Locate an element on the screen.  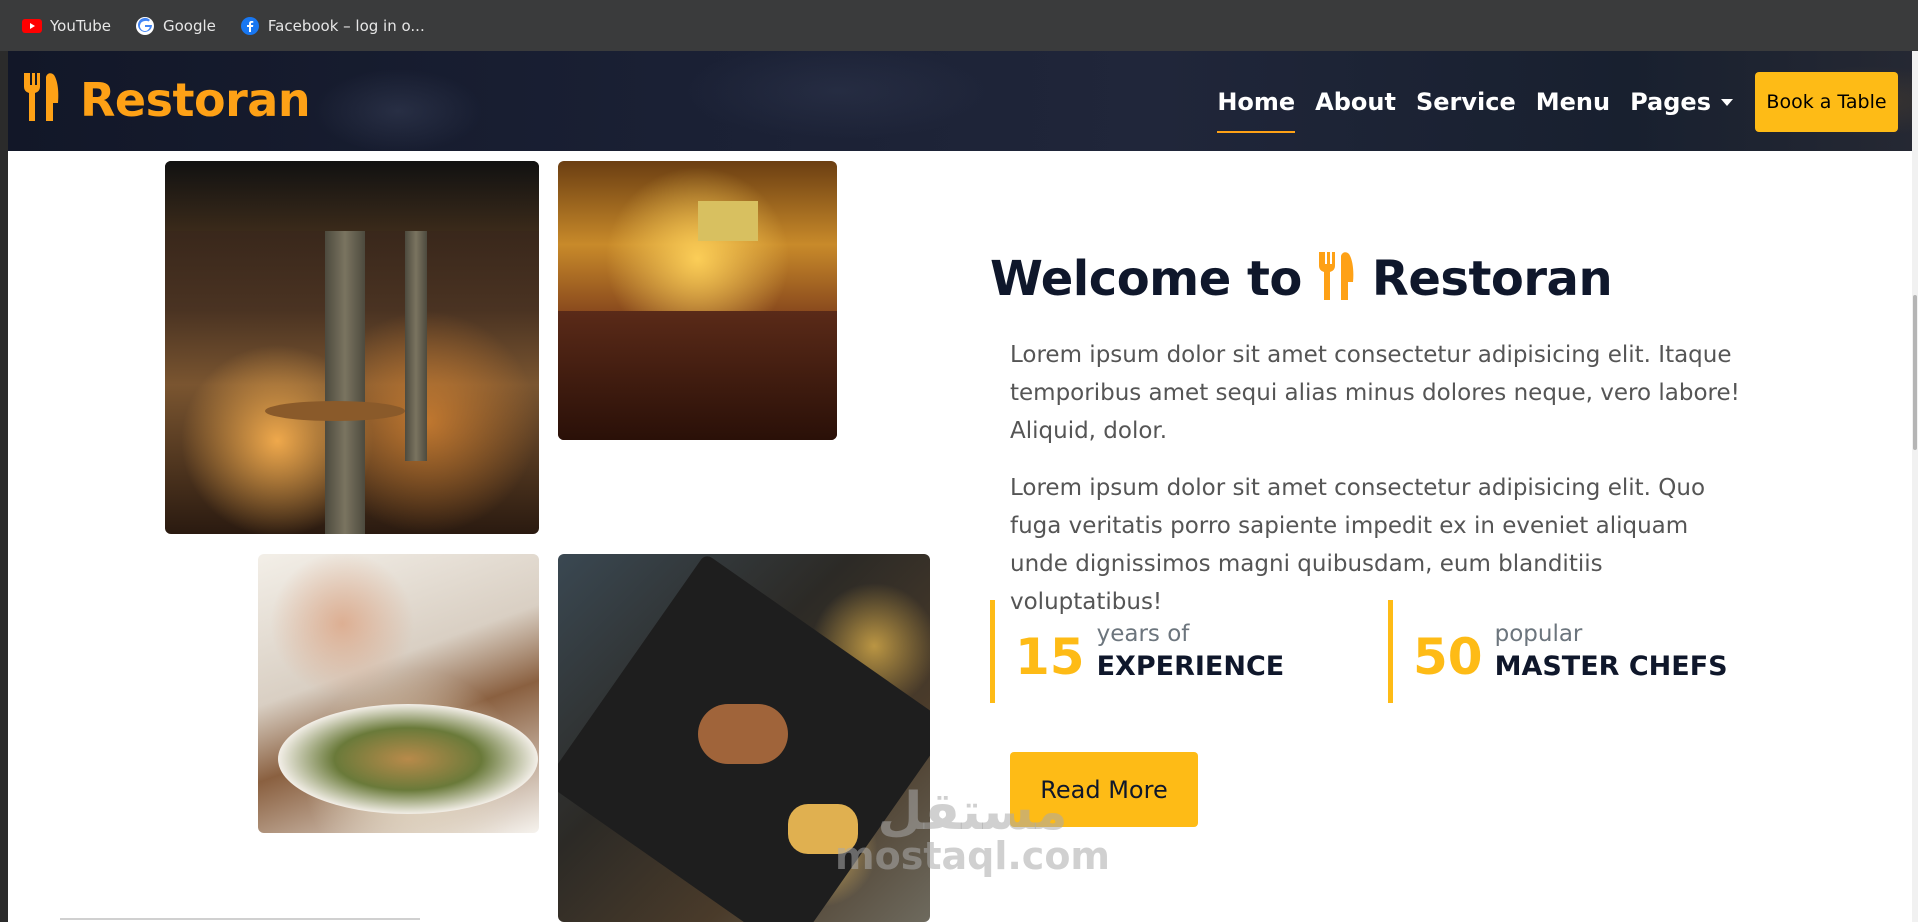
bookmark-google: Google is located at coordinates (175, 26).